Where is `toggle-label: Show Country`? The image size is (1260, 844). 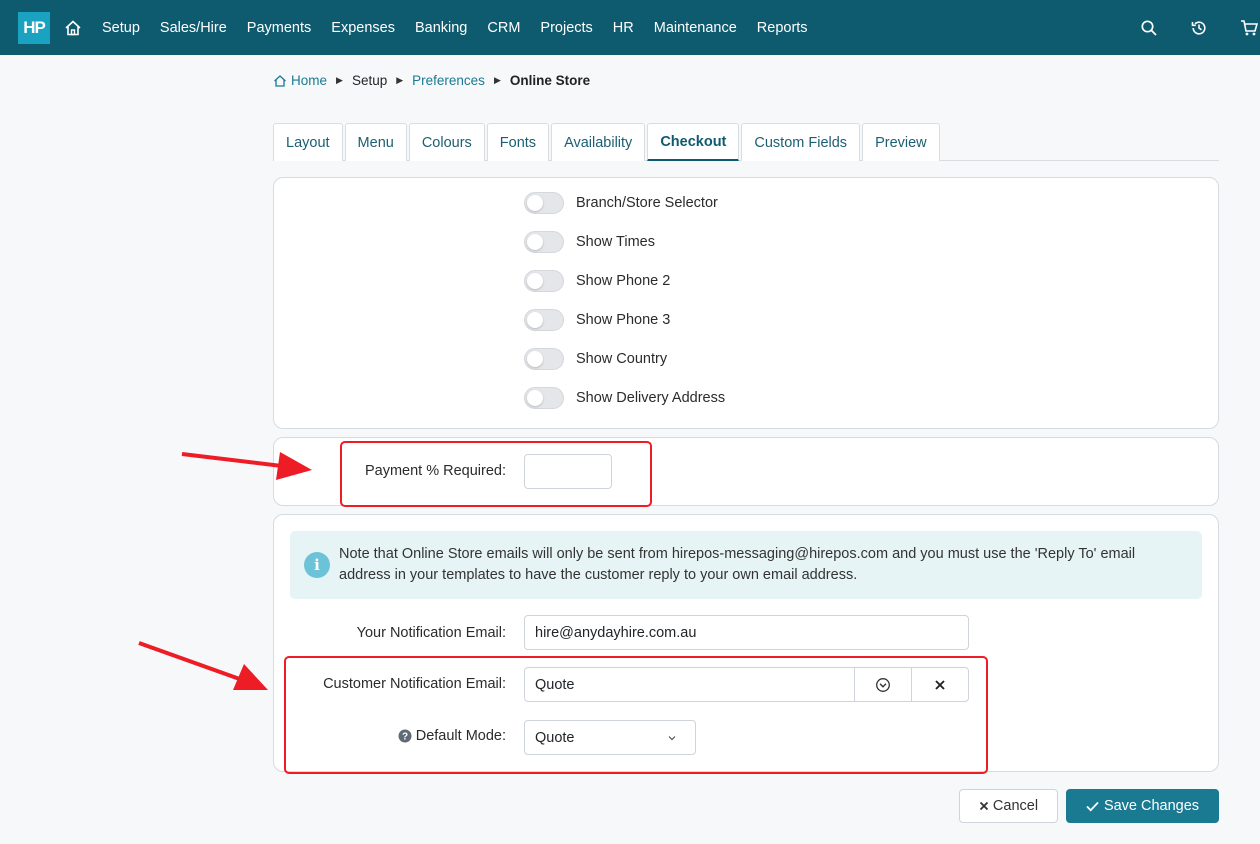 toggle-label: Show Country is located at coordinates (622, 359).